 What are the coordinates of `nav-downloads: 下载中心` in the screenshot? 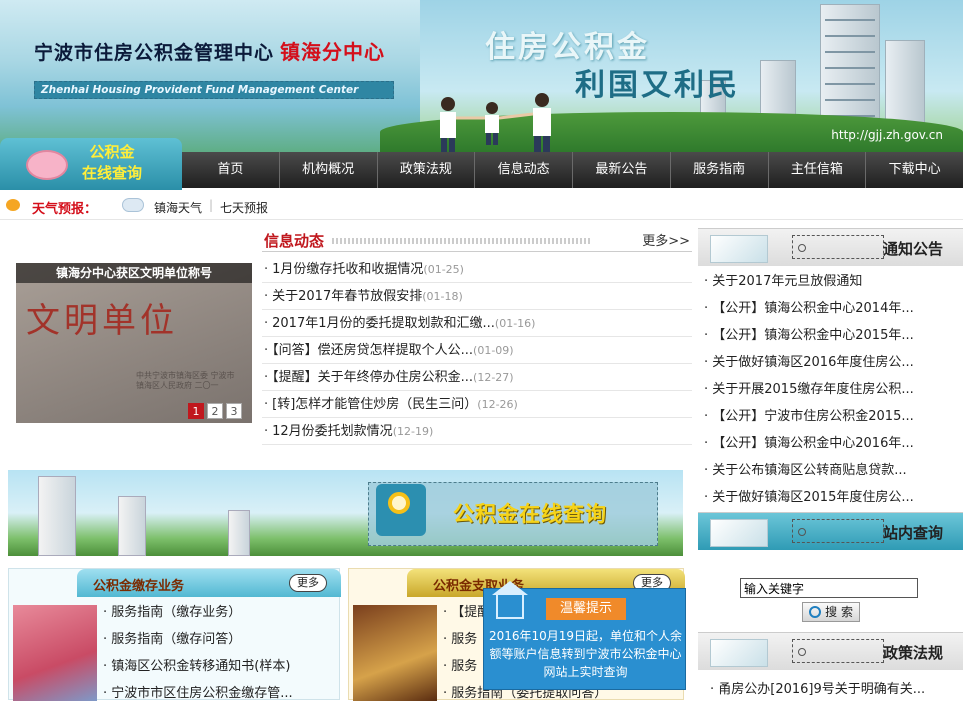 It's located at (914, 170).